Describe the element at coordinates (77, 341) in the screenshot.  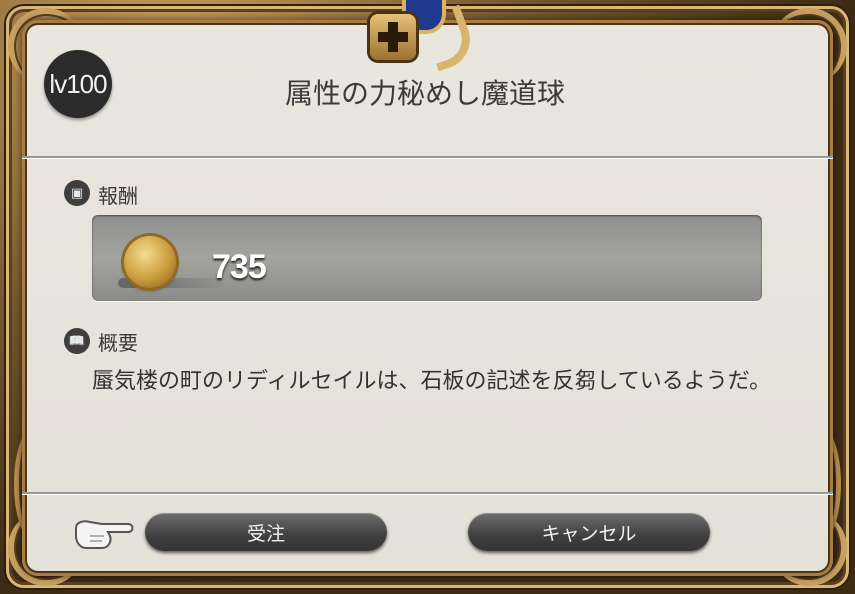
I see `summary-book-icon: 📖` at that location.